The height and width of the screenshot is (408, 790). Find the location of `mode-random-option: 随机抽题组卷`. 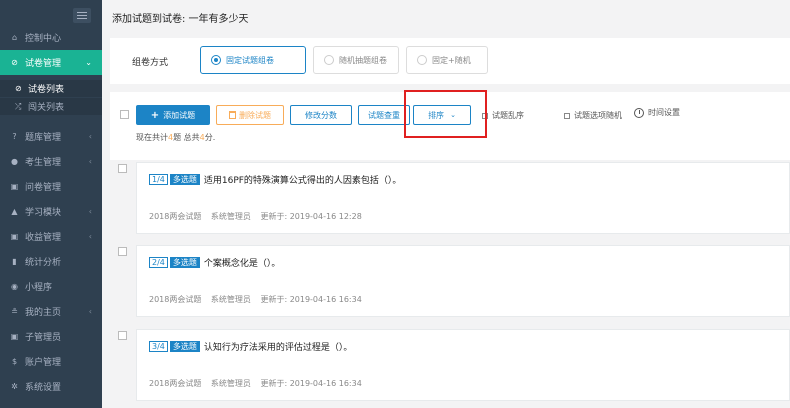

mode-random-option: 随机抽题组卷 is located at coordinates (356, 60).